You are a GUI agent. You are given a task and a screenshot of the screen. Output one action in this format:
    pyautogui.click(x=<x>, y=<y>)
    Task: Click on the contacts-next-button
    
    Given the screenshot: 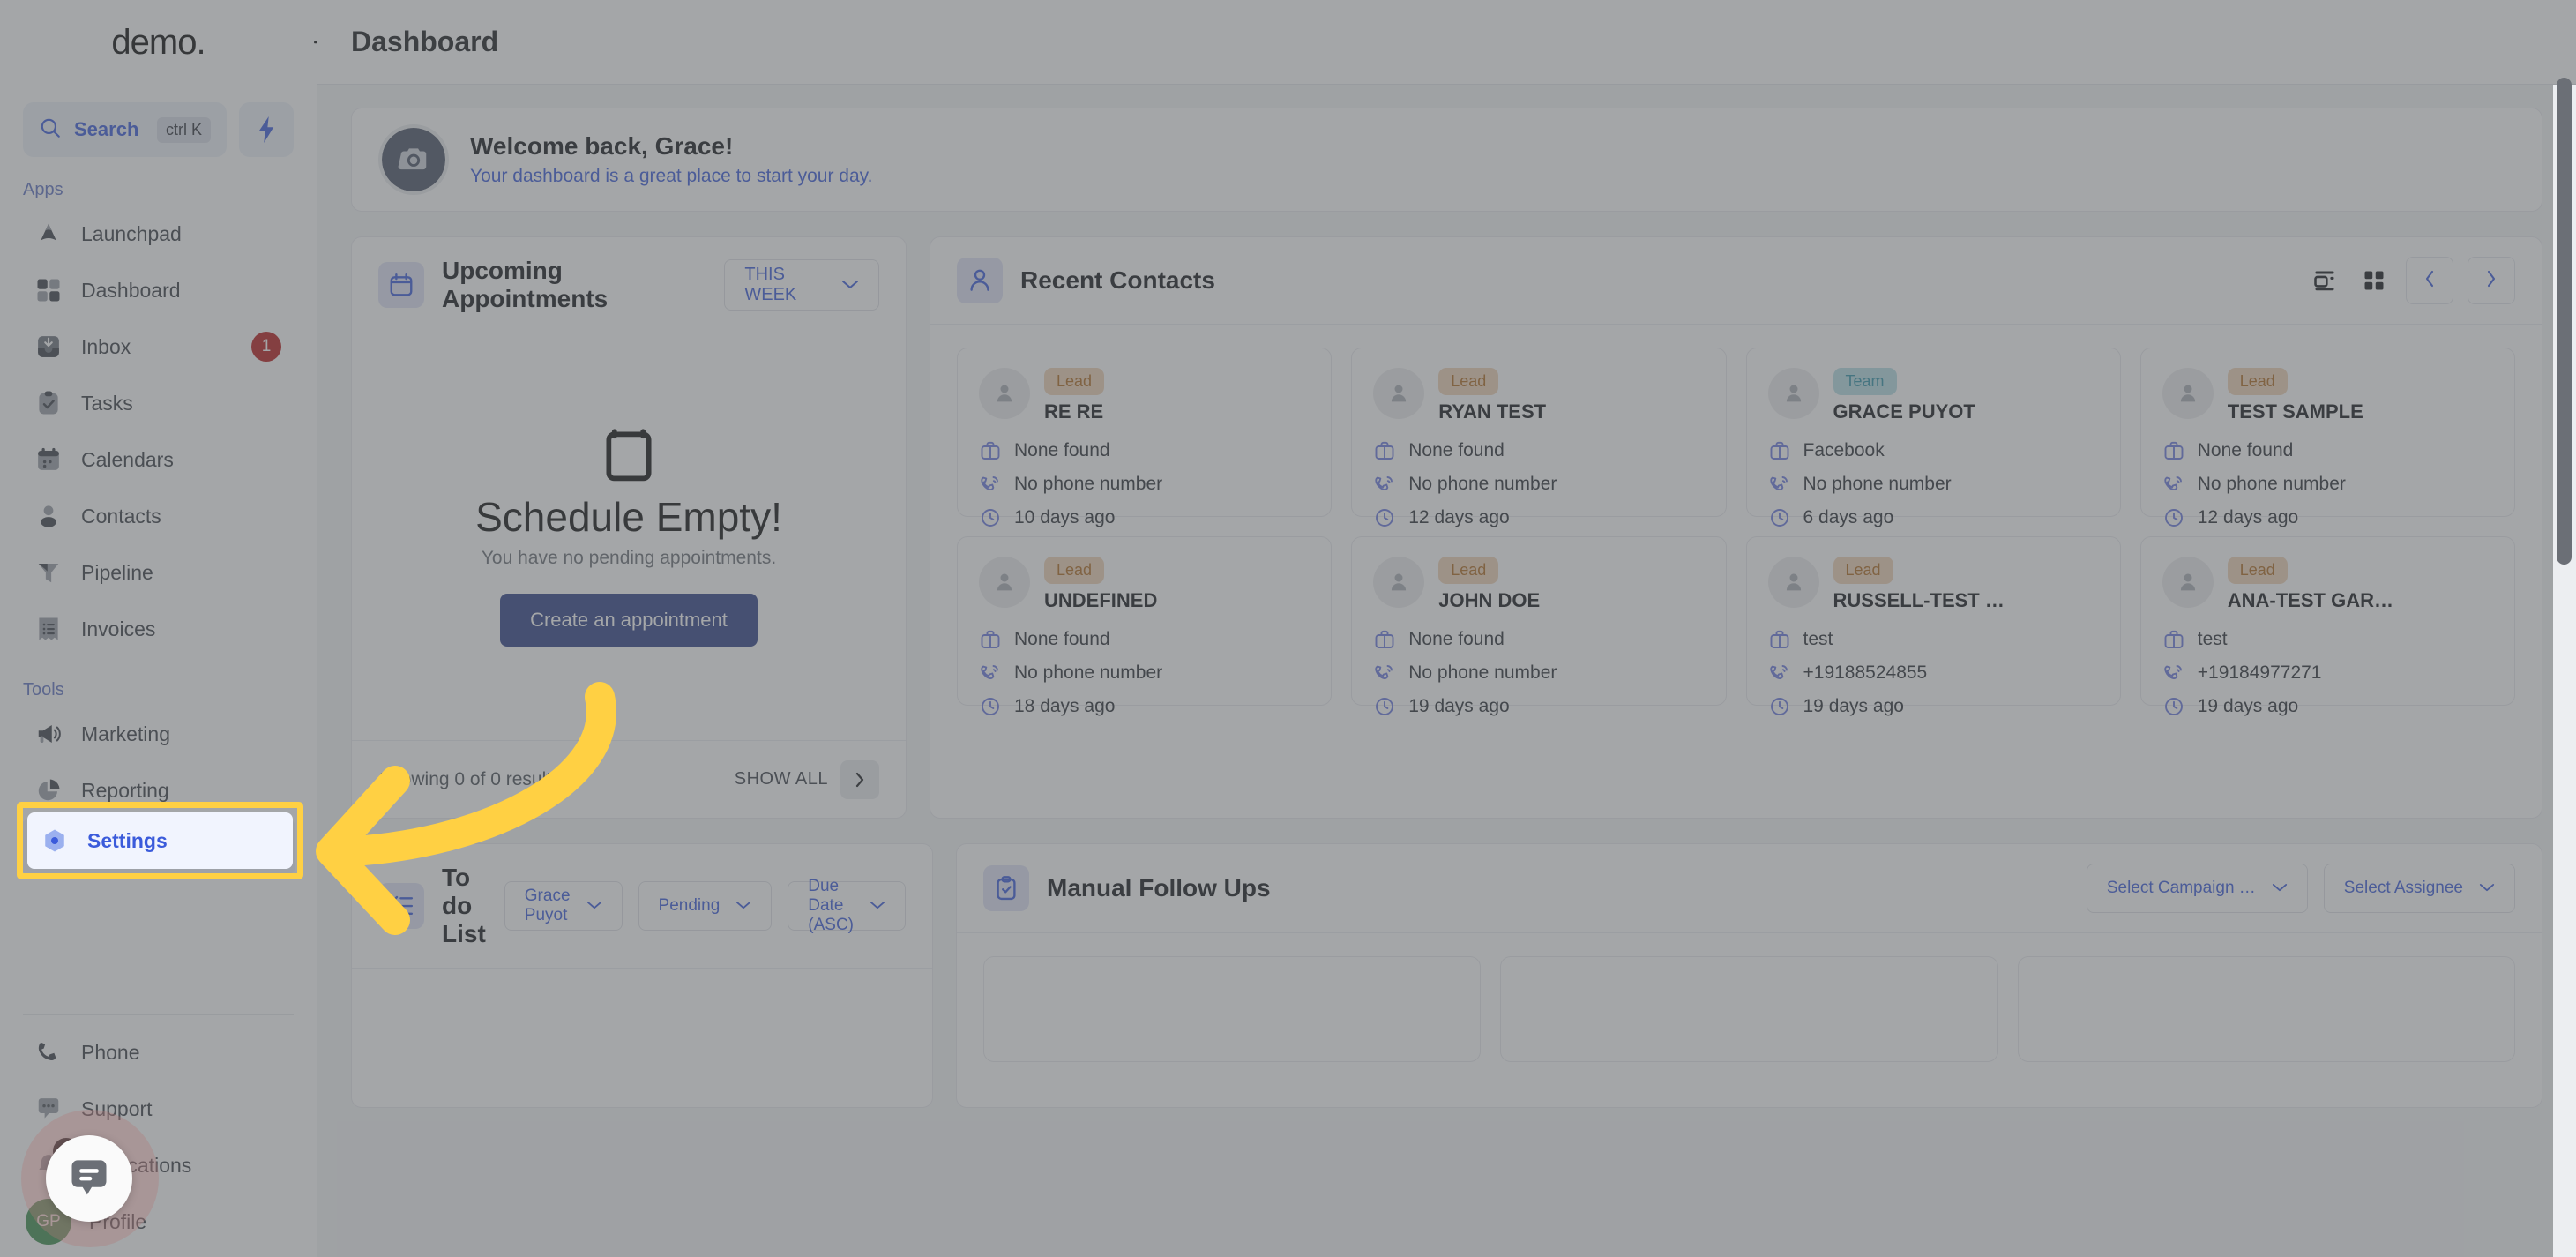 What is the action you would take?
    pyautogui.click(x=2491, y=280)
    